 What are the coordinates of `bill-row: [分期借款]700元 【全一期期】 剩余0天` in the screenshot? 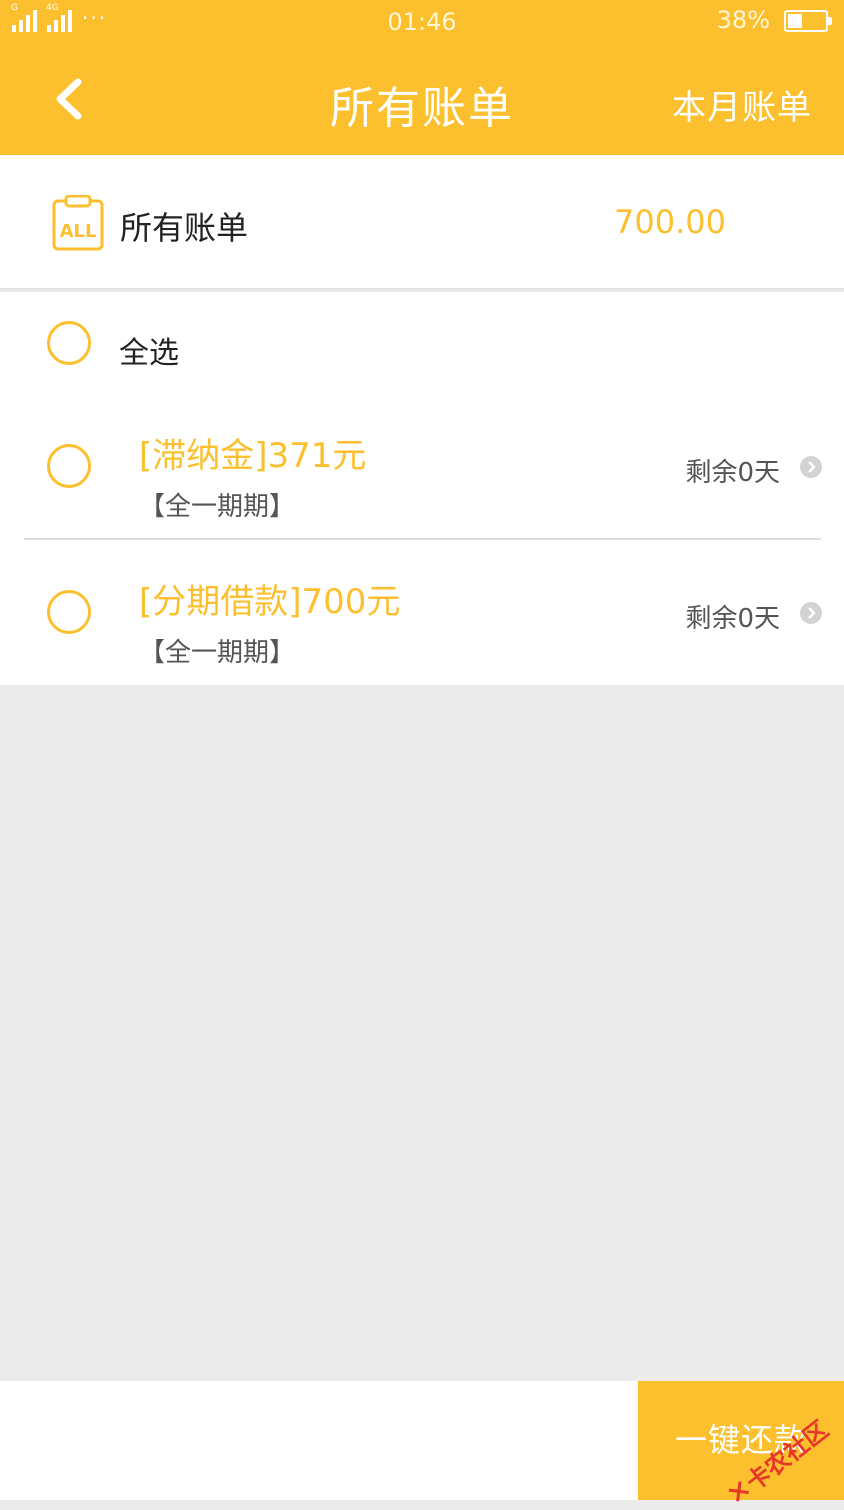 It's located at (422, 638).